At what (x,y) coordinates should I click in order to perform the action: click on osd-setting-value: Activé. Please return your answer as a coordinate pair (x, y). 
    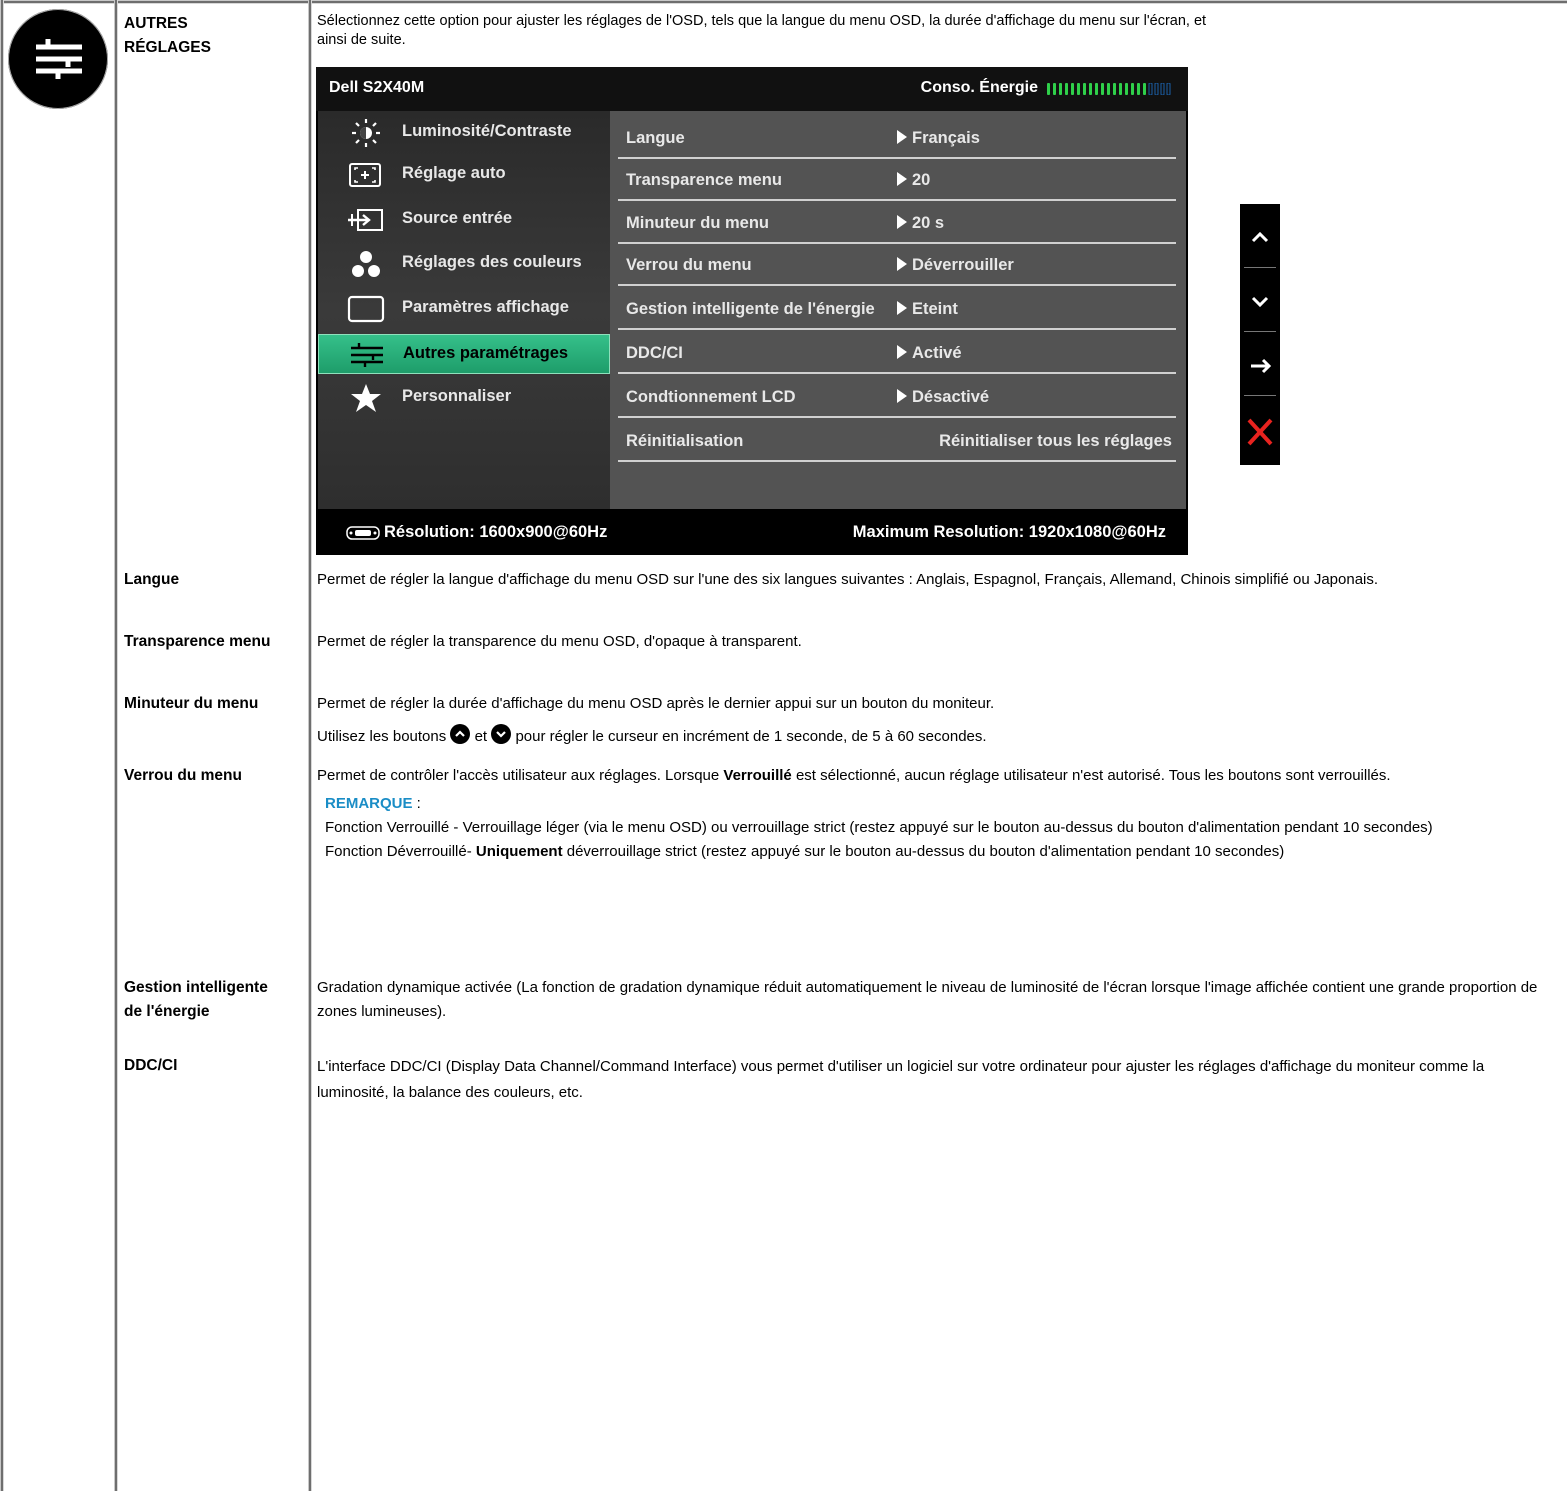
    Looking at the image, I should click on (937, 353).